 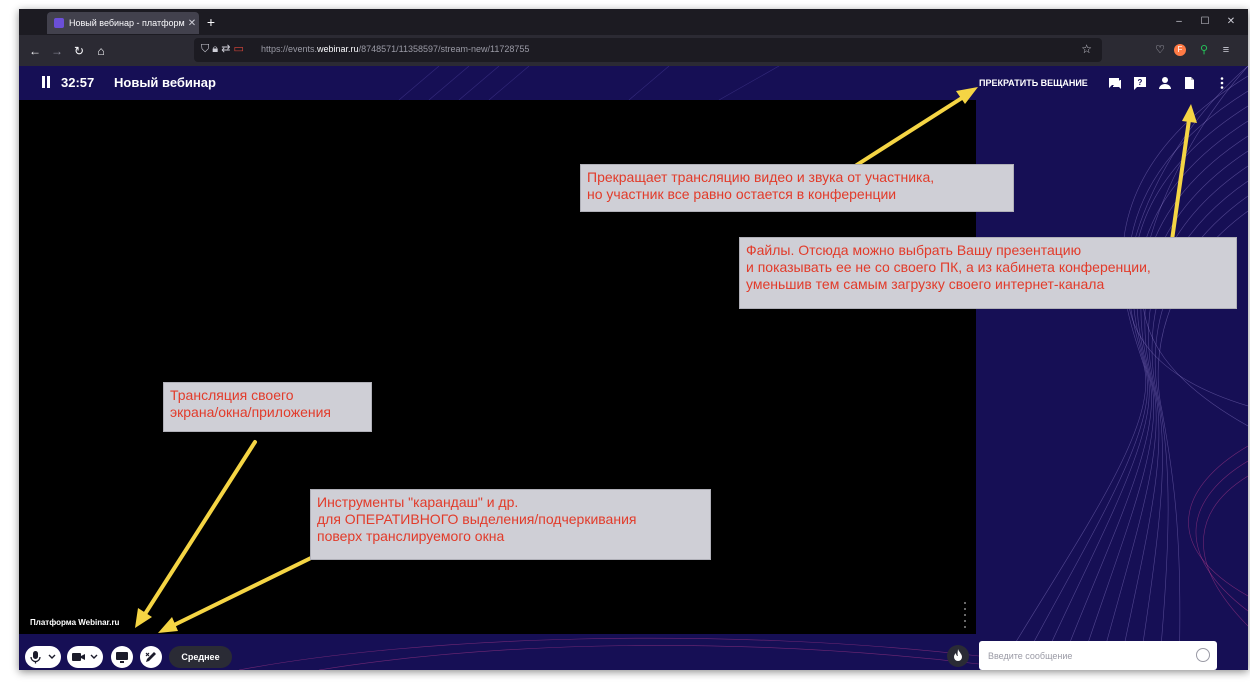 I want to click on microphone-button, so click(x=43, y=657).